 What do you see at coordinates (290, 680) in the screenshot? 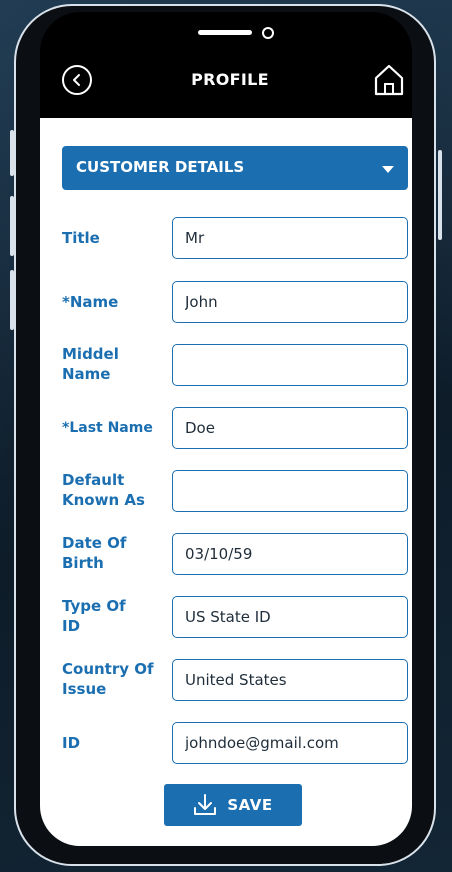
I see `country-input` at bounding box center [290, 680].